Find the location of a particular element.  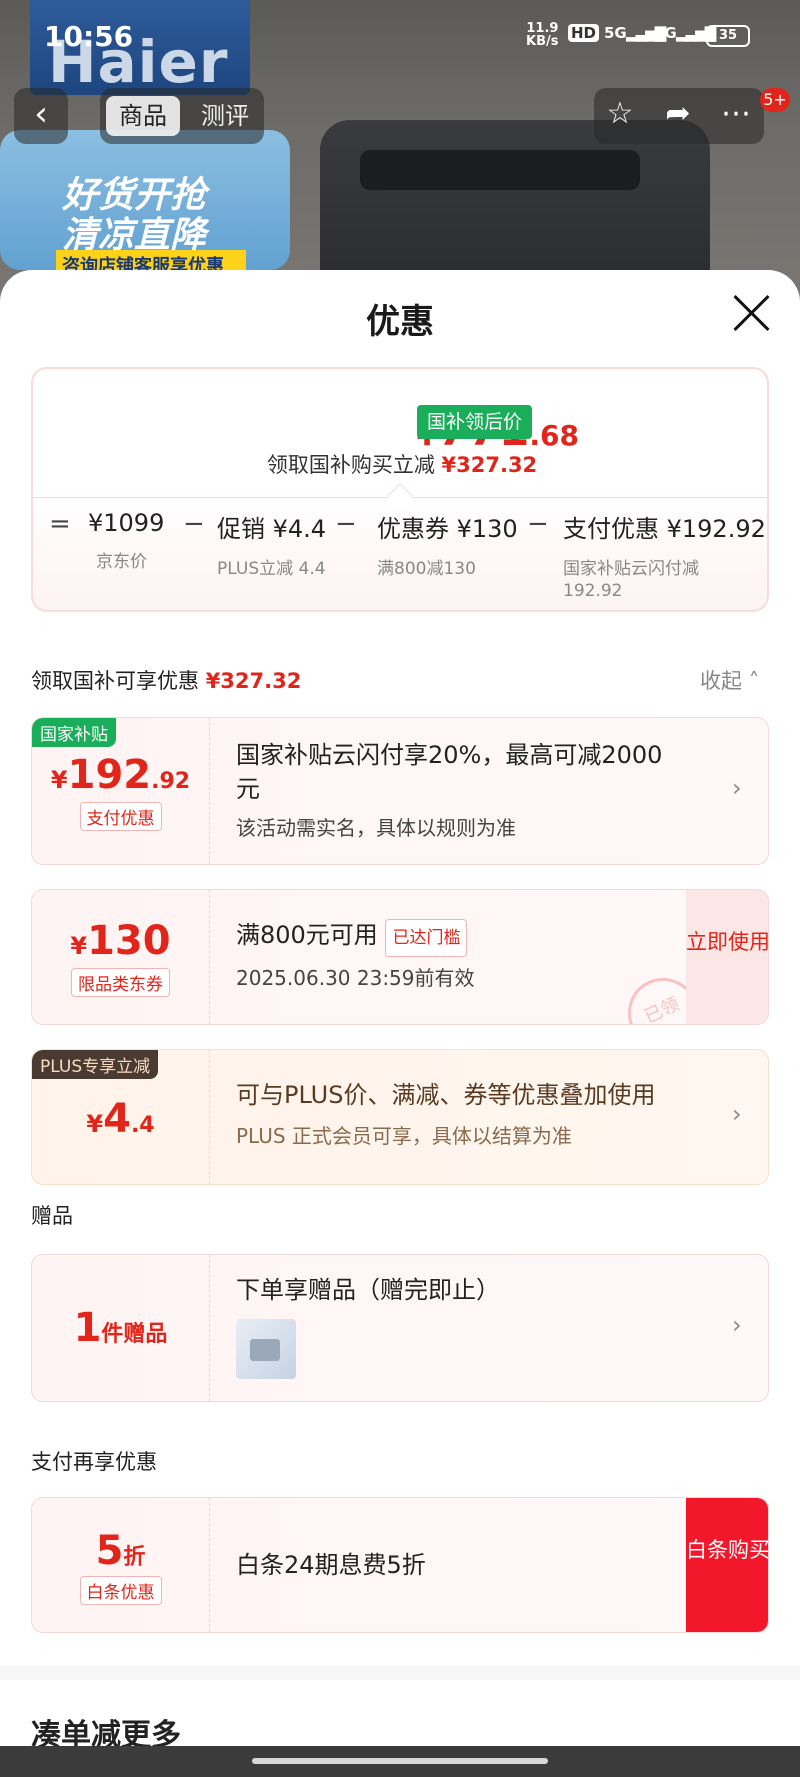

divider-notch is located at coordinates (400, 496).